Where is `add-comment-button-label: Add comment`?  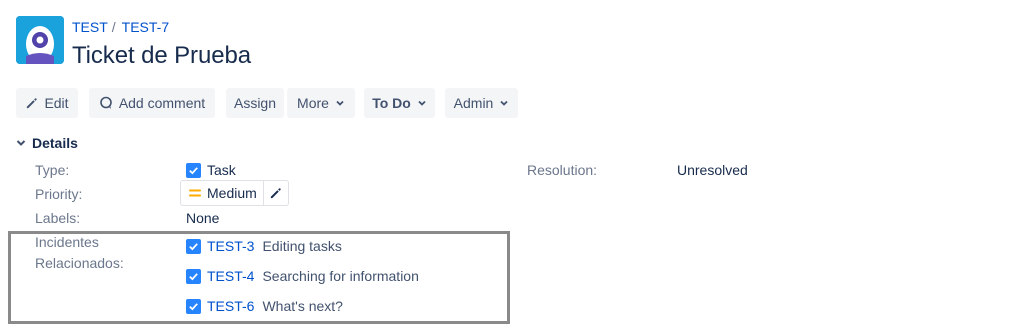
add-comment-button-label: Add comment is located at coordinates (162, 103).